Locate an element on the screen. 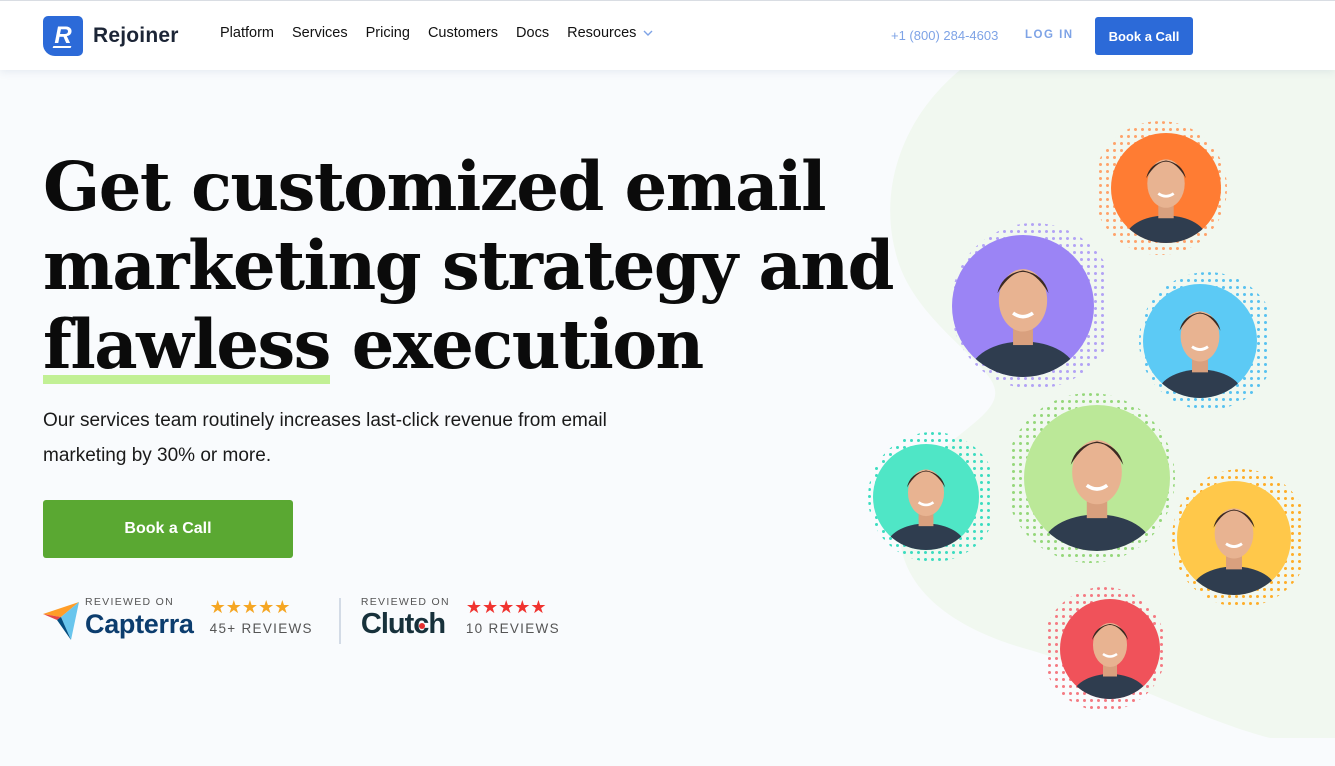  nav-item-pricing: Pricing is located at coordinates (388, 33).